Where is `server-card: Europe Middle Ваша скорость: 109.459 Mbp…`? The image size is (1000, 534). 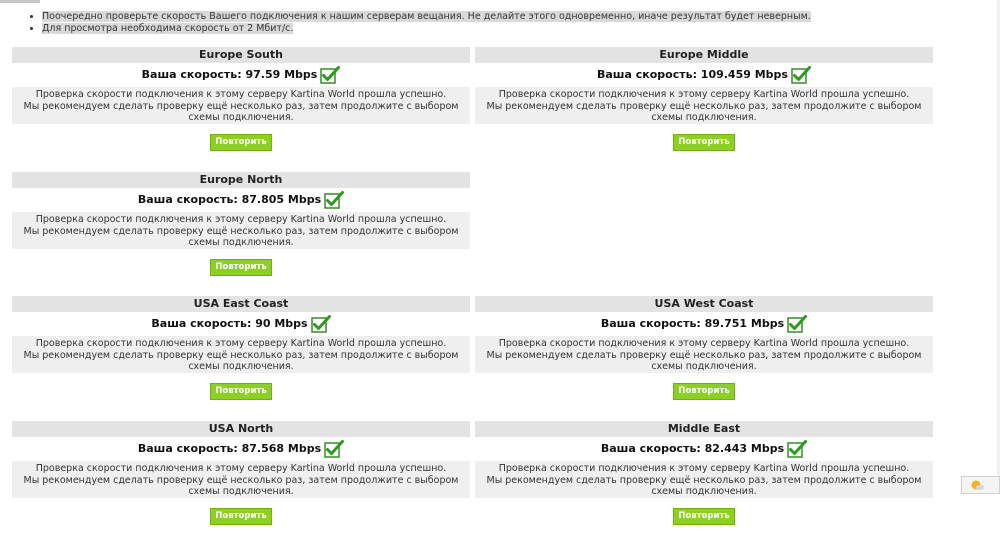
server-card: Europe Middle Ваша скорость: 109.459 Mbp… is located at coordinates (704, 103).